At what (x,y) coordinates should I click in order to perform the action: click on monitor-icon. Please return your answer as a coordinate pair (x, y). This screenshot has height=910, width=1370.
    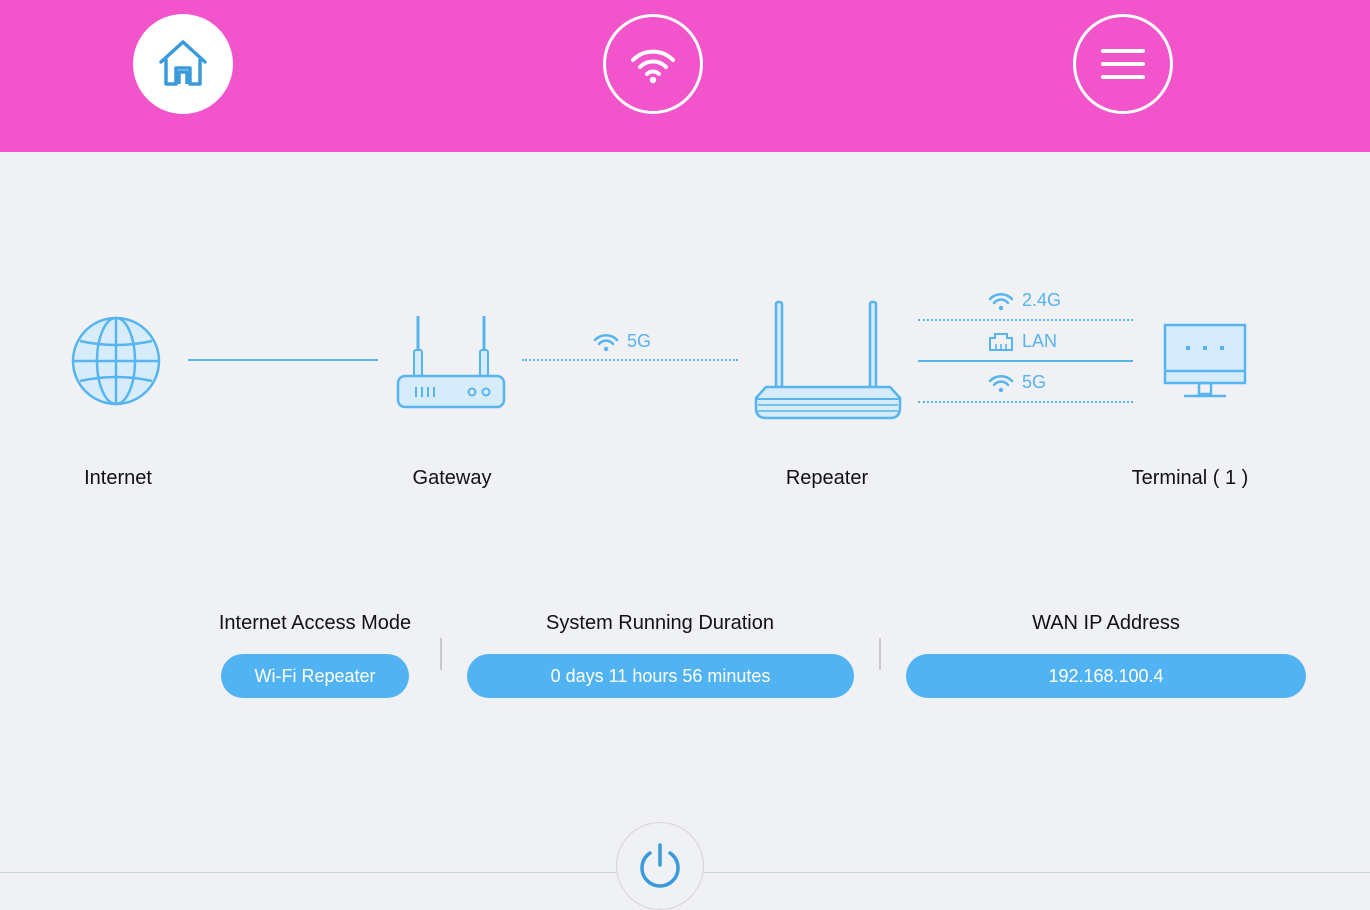
    Looking at the image, I should click on (1205, 360).